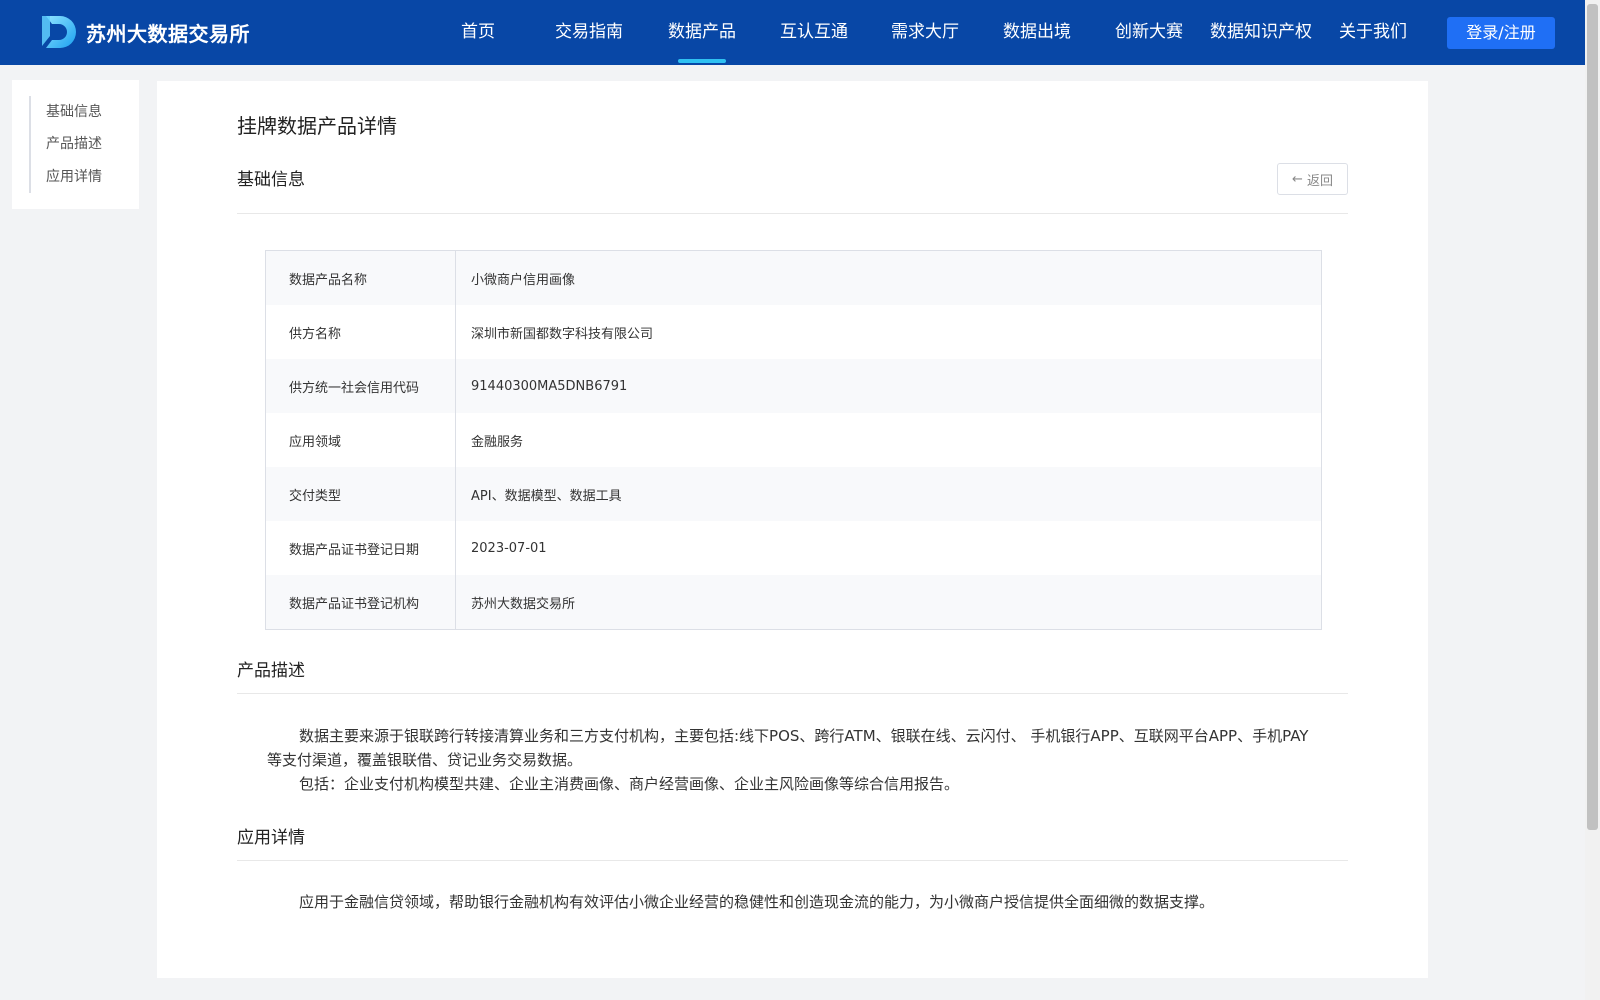 The image size is (1600, 1000). What do you see at coordinates (360, 602) in the screenshot?
I see `row-label: 数据产品证书登记机构` at bounding box center [360, 602].